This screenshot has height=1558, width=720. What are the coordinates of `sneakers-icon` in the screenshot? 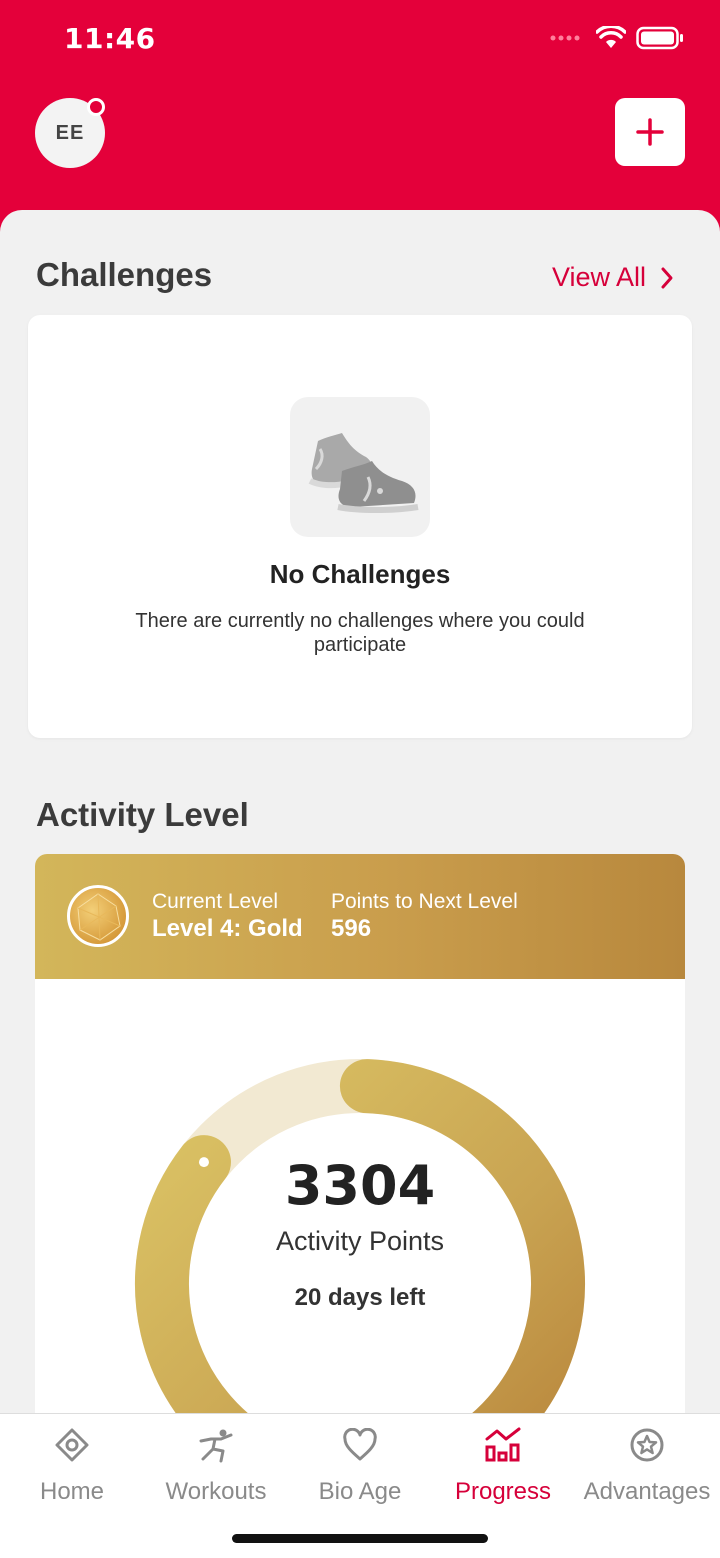 It's located at (360, 467).